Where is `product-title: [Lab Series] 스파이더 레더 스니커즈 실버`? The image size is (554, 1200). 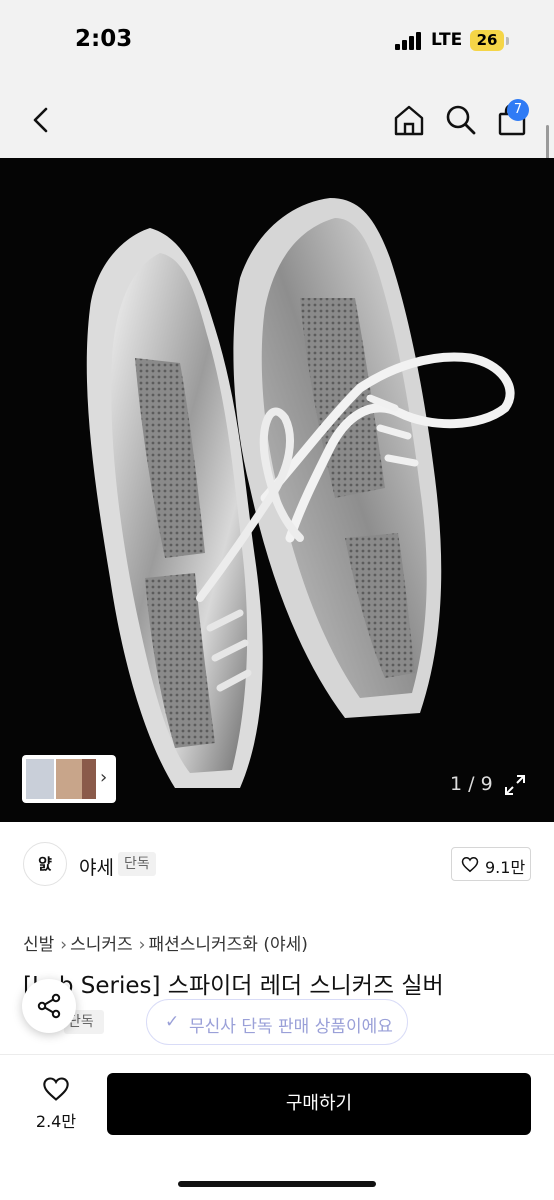
product-title: [Lab Series] 스파이더 레더 스니커즈 실버 is located at coordinates (233, 986).